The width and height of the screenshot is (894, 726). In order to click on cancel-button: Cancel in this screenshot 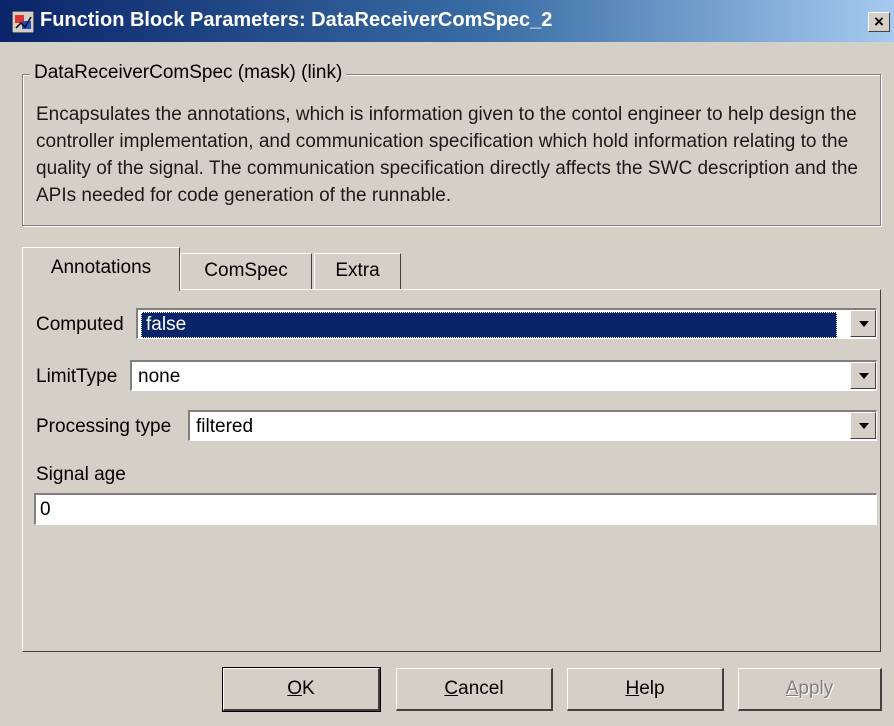, I will do `click(474, 689)`.